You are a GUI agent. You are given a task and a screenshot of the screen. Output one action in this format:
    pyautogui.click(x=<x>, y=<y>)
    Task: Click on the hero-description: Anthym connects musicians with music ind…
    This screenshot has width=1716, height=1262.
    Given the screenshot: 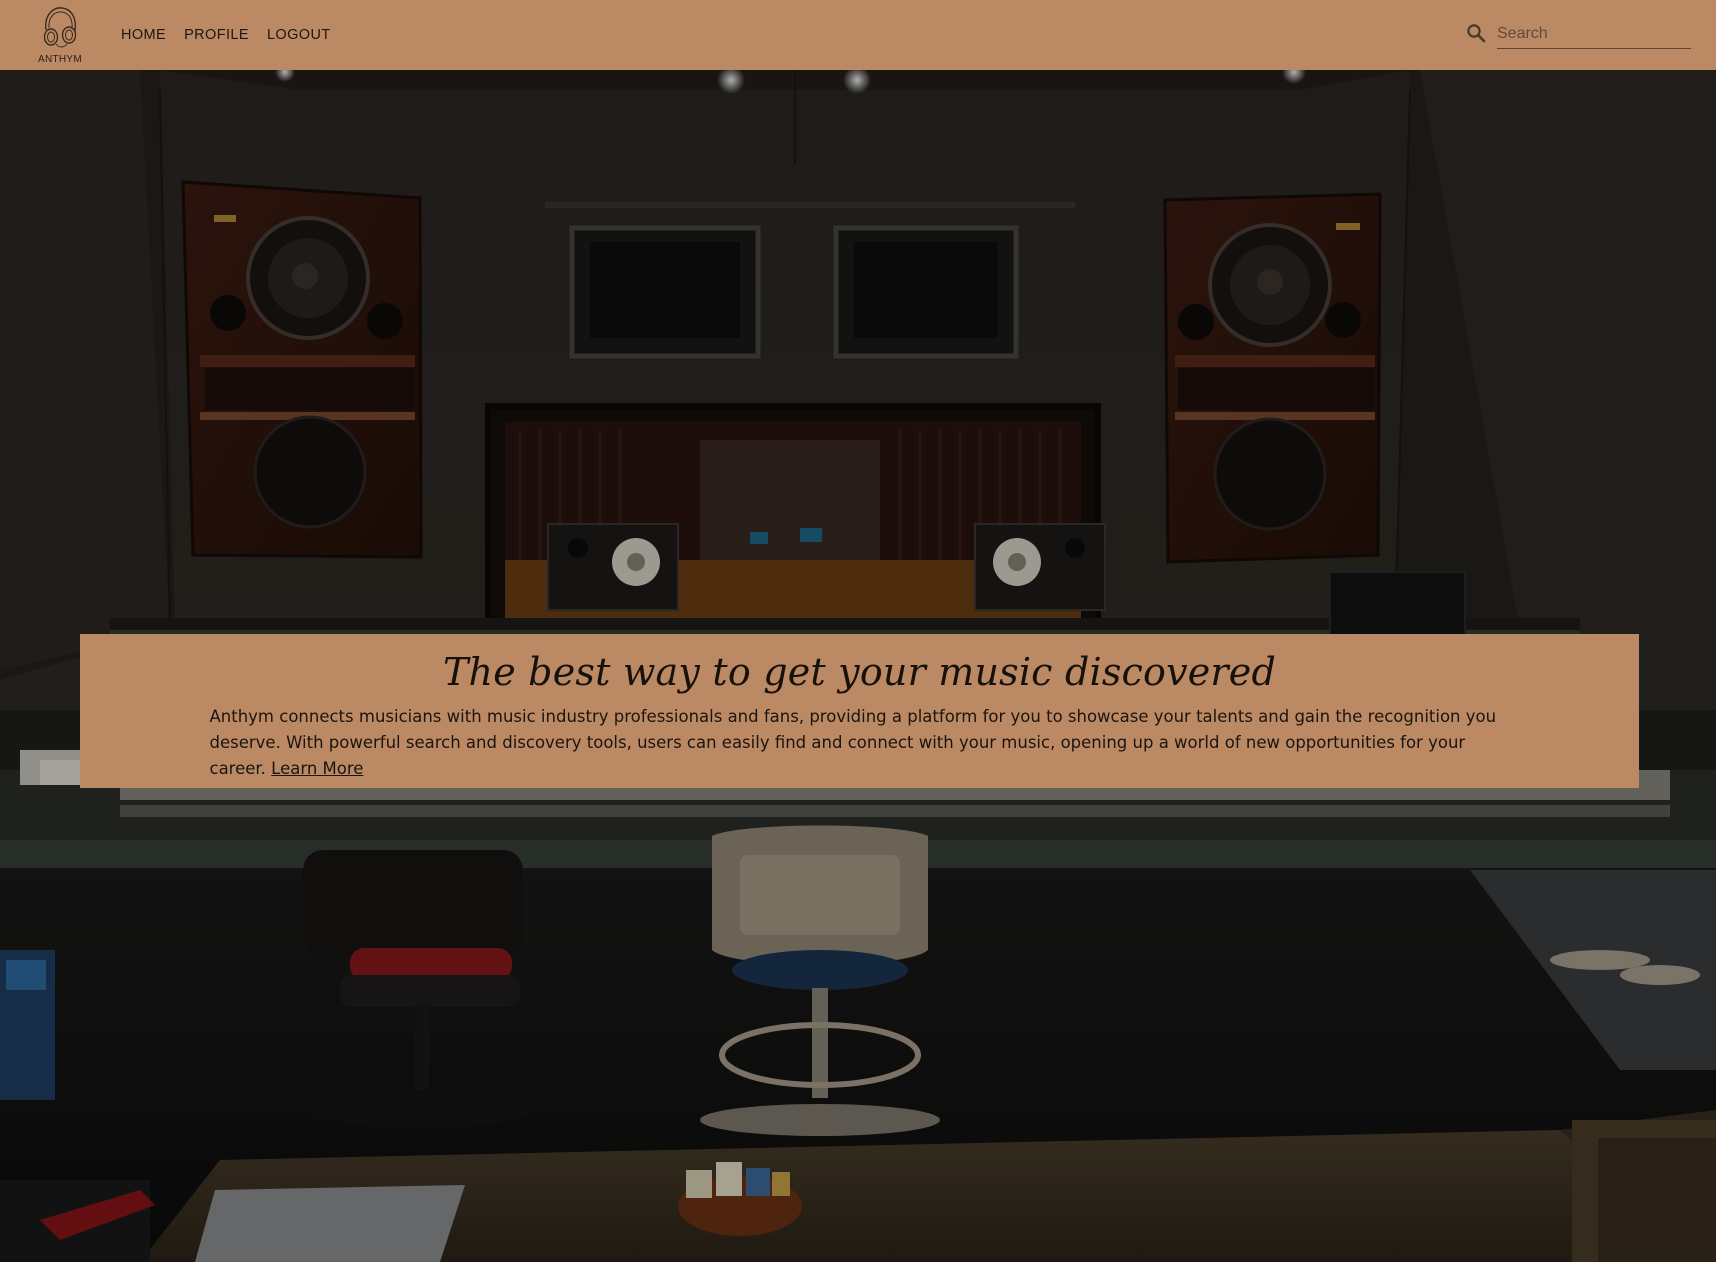 What is the action you would take?
    pyautogui.click(x=860, y=743)
    